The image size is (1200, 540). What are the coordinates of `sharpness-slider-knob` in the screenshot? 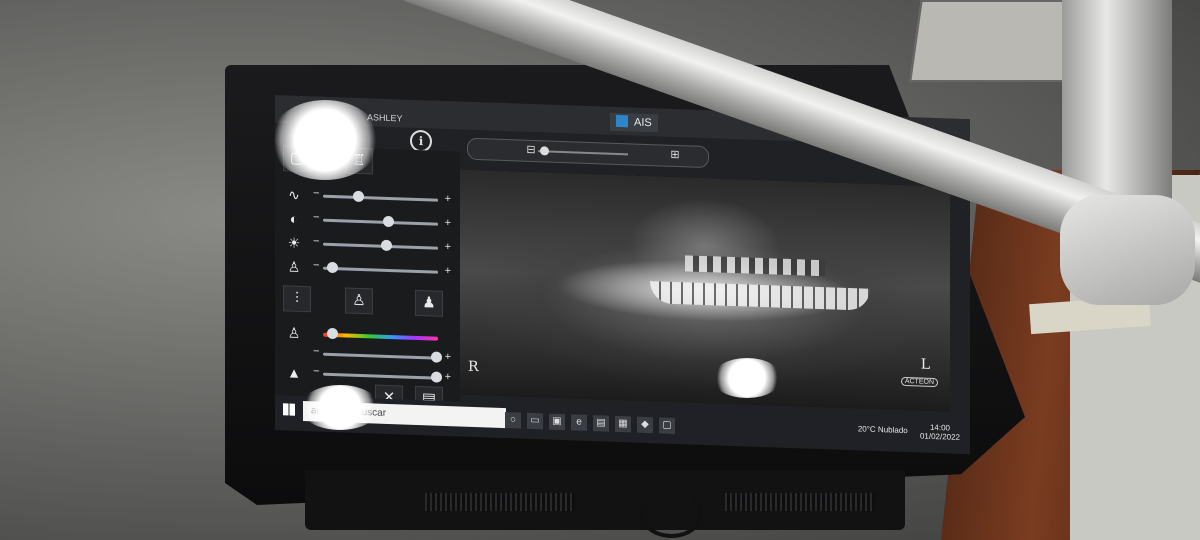 It's located at (332, 267).